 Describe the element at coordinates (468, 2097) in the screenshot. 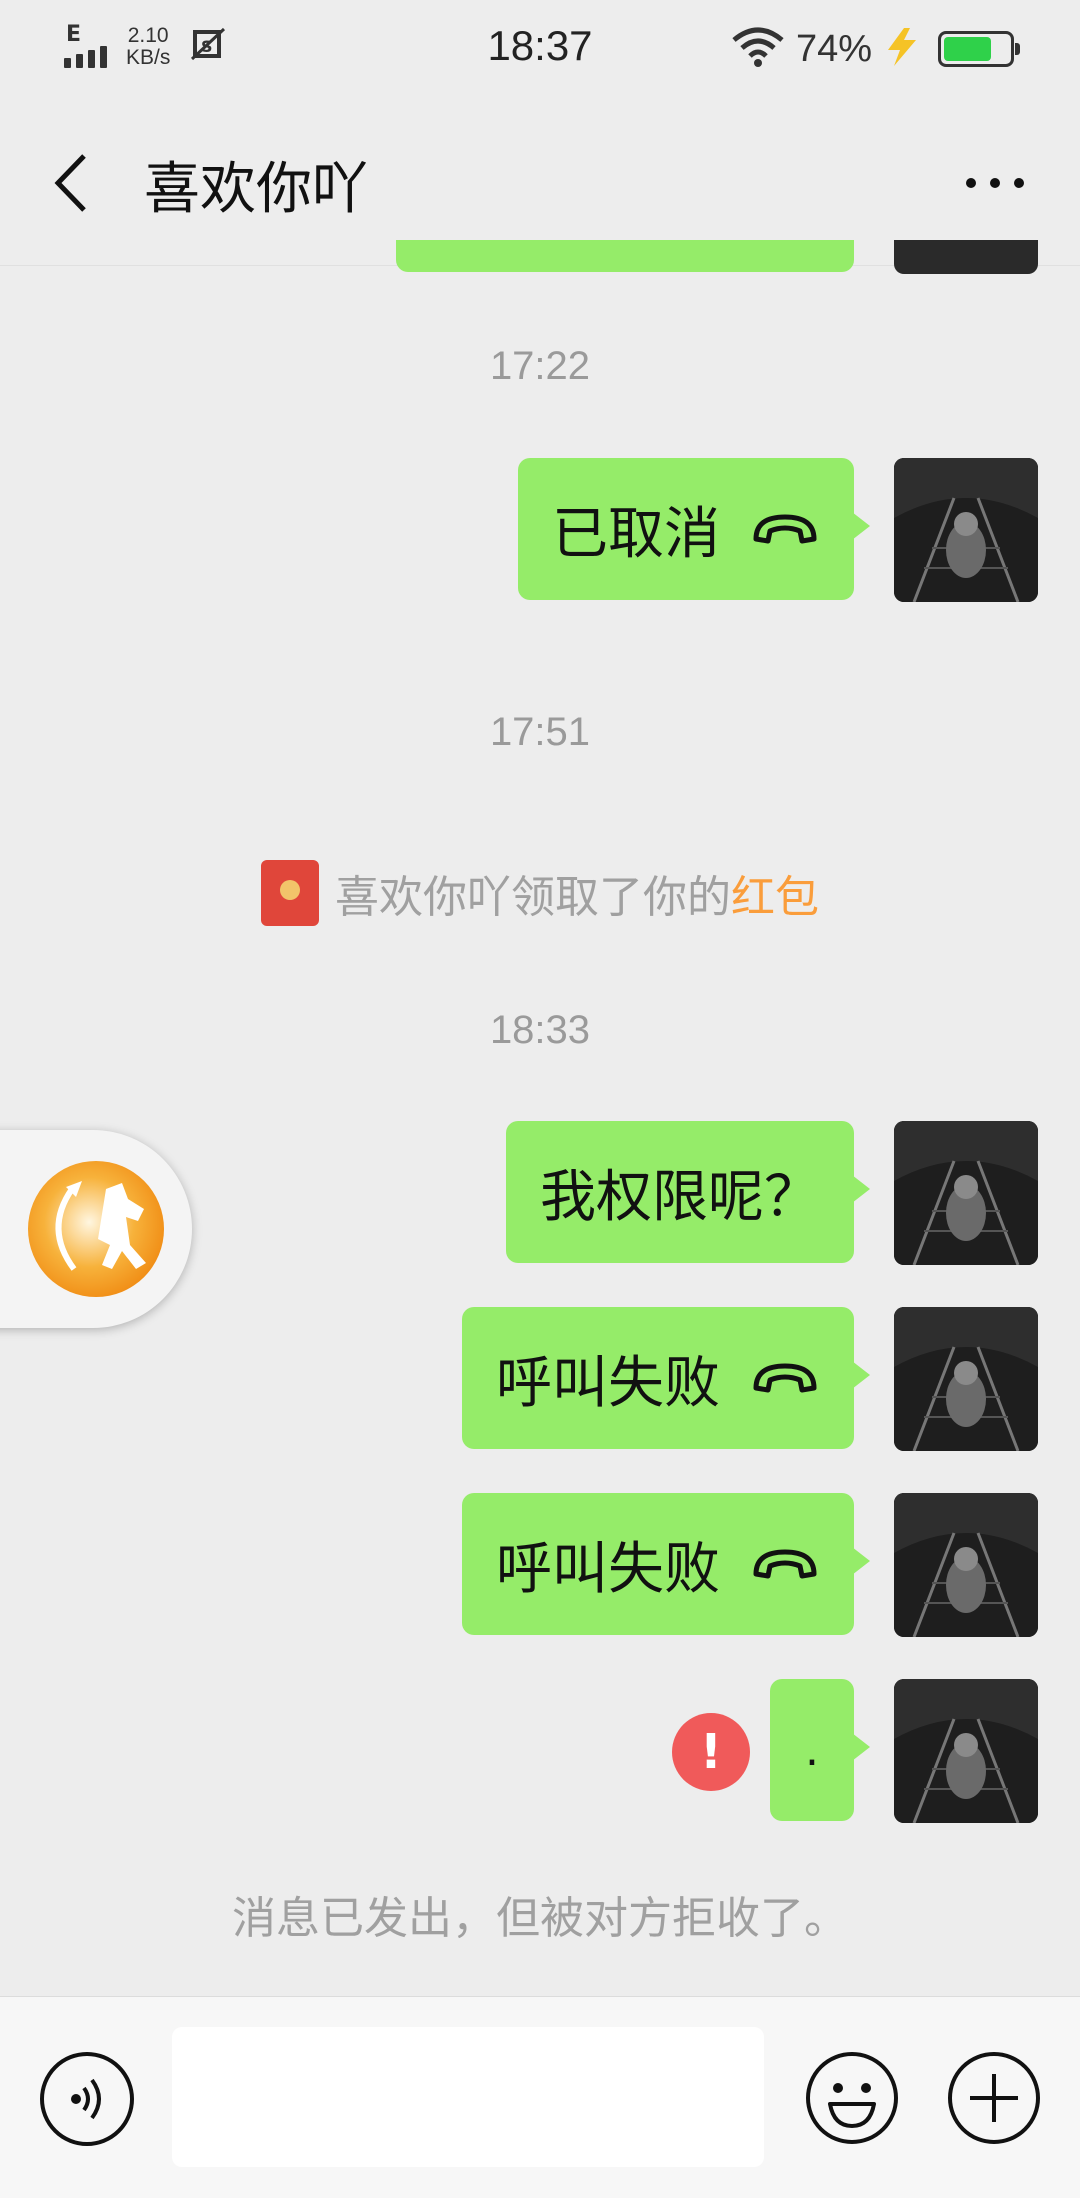

I see `message-input` at that location.